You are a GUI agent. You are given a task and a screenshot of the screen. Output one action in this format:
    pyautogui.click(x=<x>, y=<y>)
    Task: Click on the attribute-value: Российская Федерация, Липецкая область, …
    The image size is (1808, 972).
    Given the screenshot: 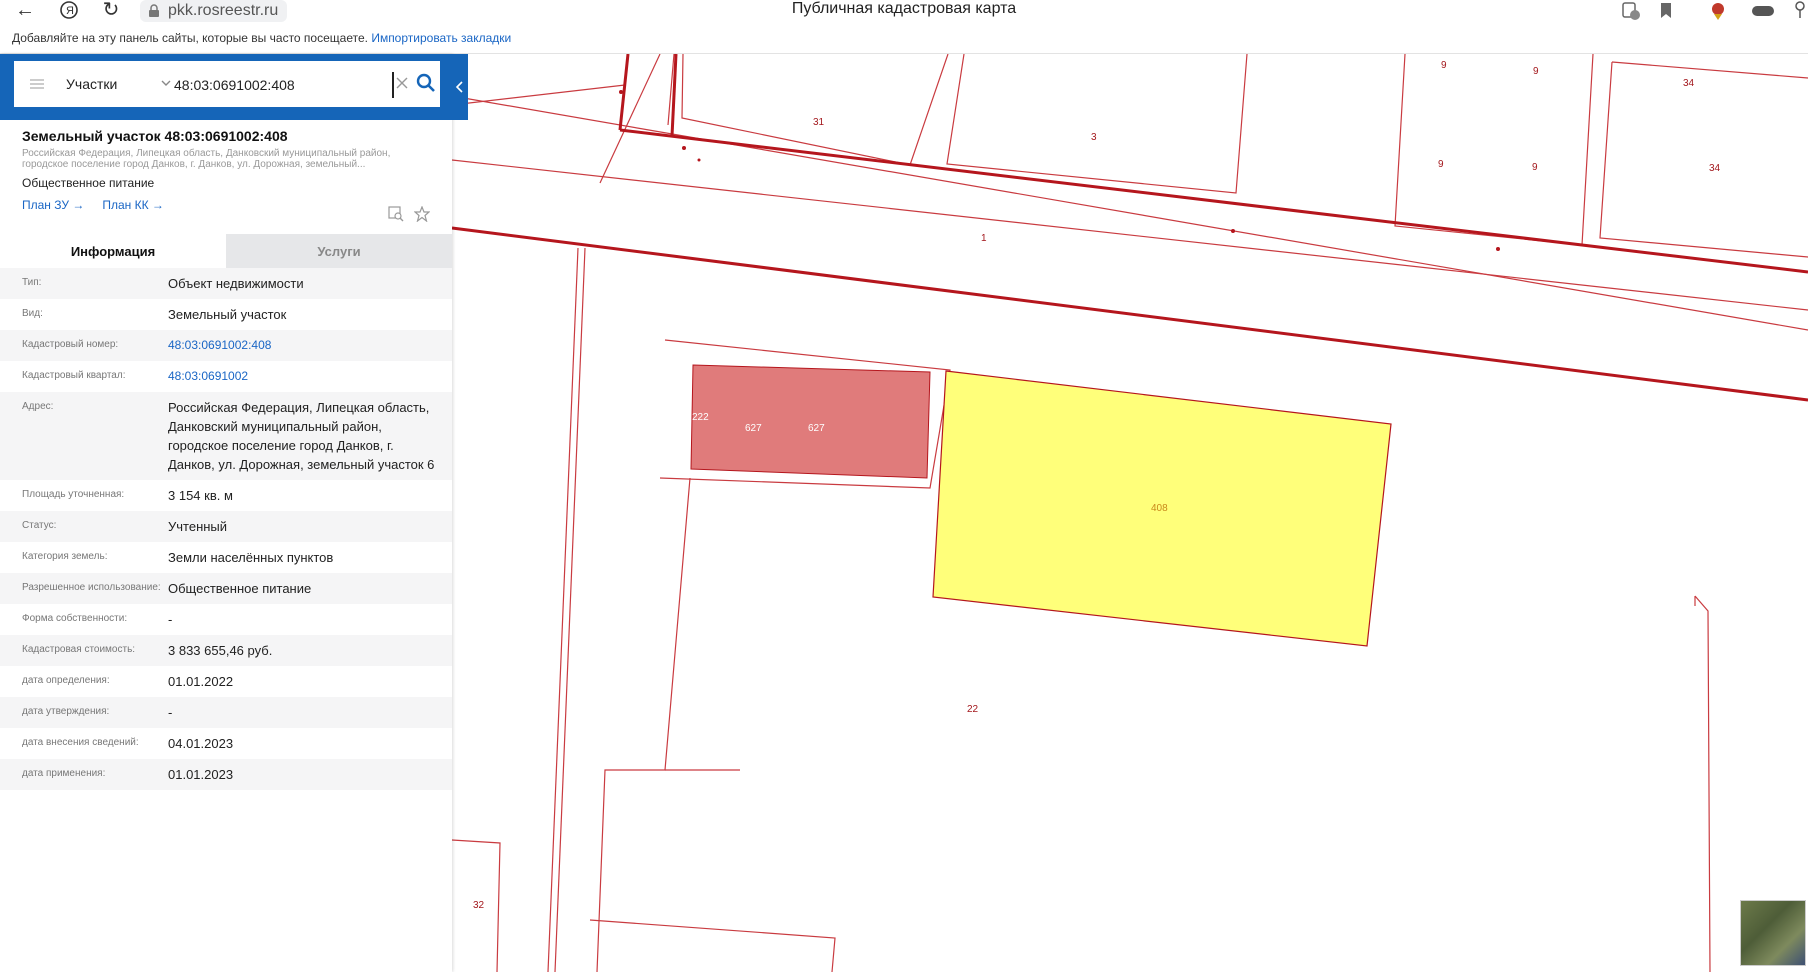 What is the action you would take?
    pyautogui.click(x=301, y=436)
    